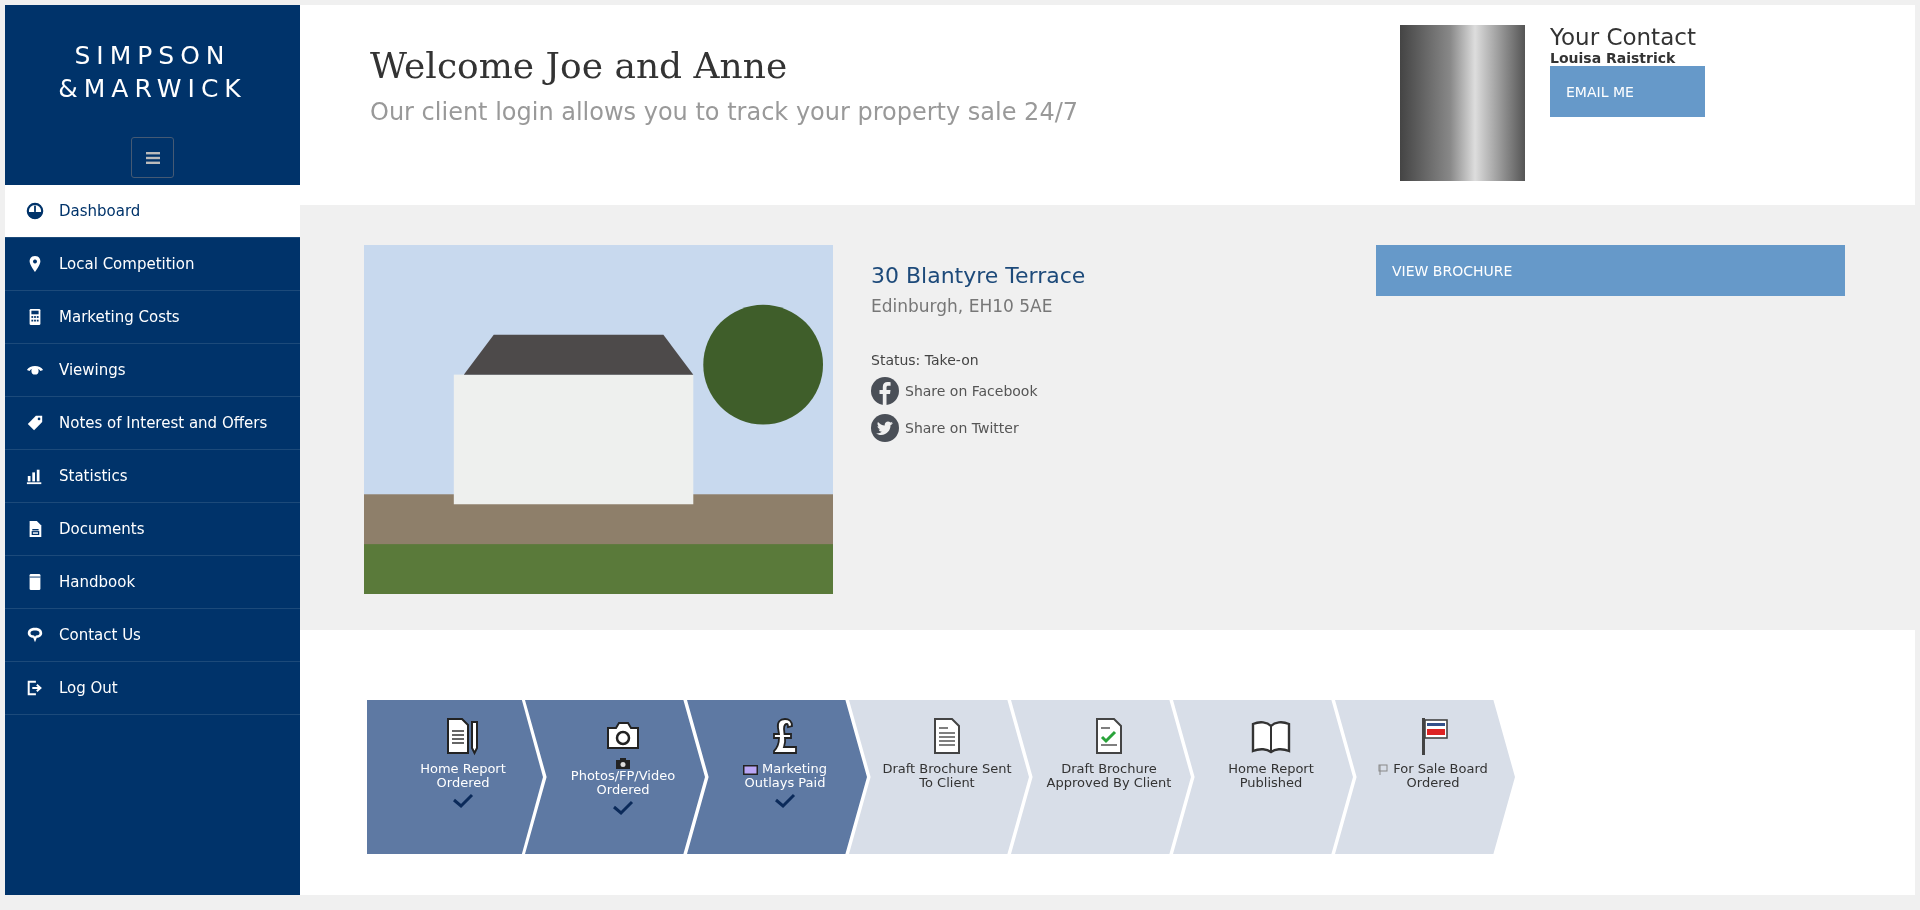 The height and width of the screenshot is (910, 1920). What do you see at coordinates (1271, 776) in the screenshot?
I see `step-label: Home Report Published` at bounding box center [1271, 776].